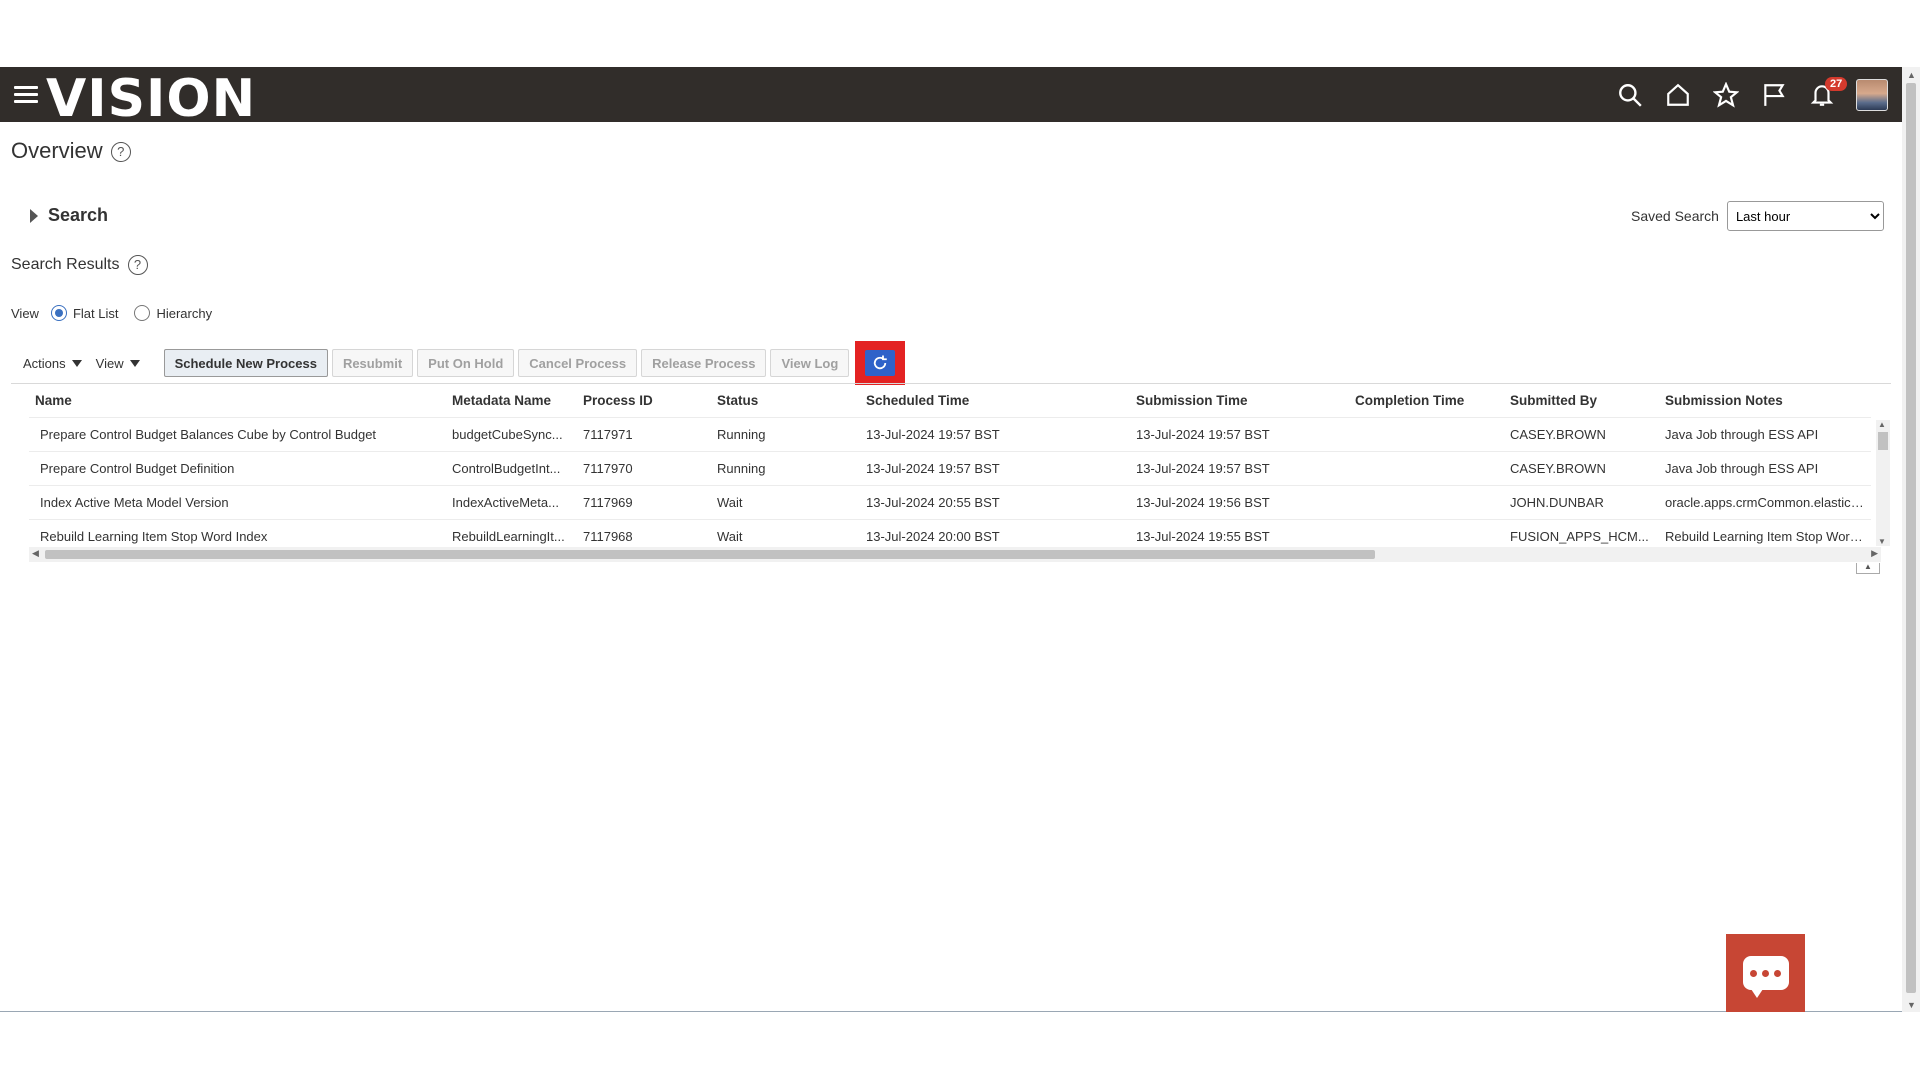 This screenshot has height=1080, width=1920. What do you see at coordinates (951, 1011) in the screenshot?
I see `page-bottom-divider` at bounding box center [951, 1011].